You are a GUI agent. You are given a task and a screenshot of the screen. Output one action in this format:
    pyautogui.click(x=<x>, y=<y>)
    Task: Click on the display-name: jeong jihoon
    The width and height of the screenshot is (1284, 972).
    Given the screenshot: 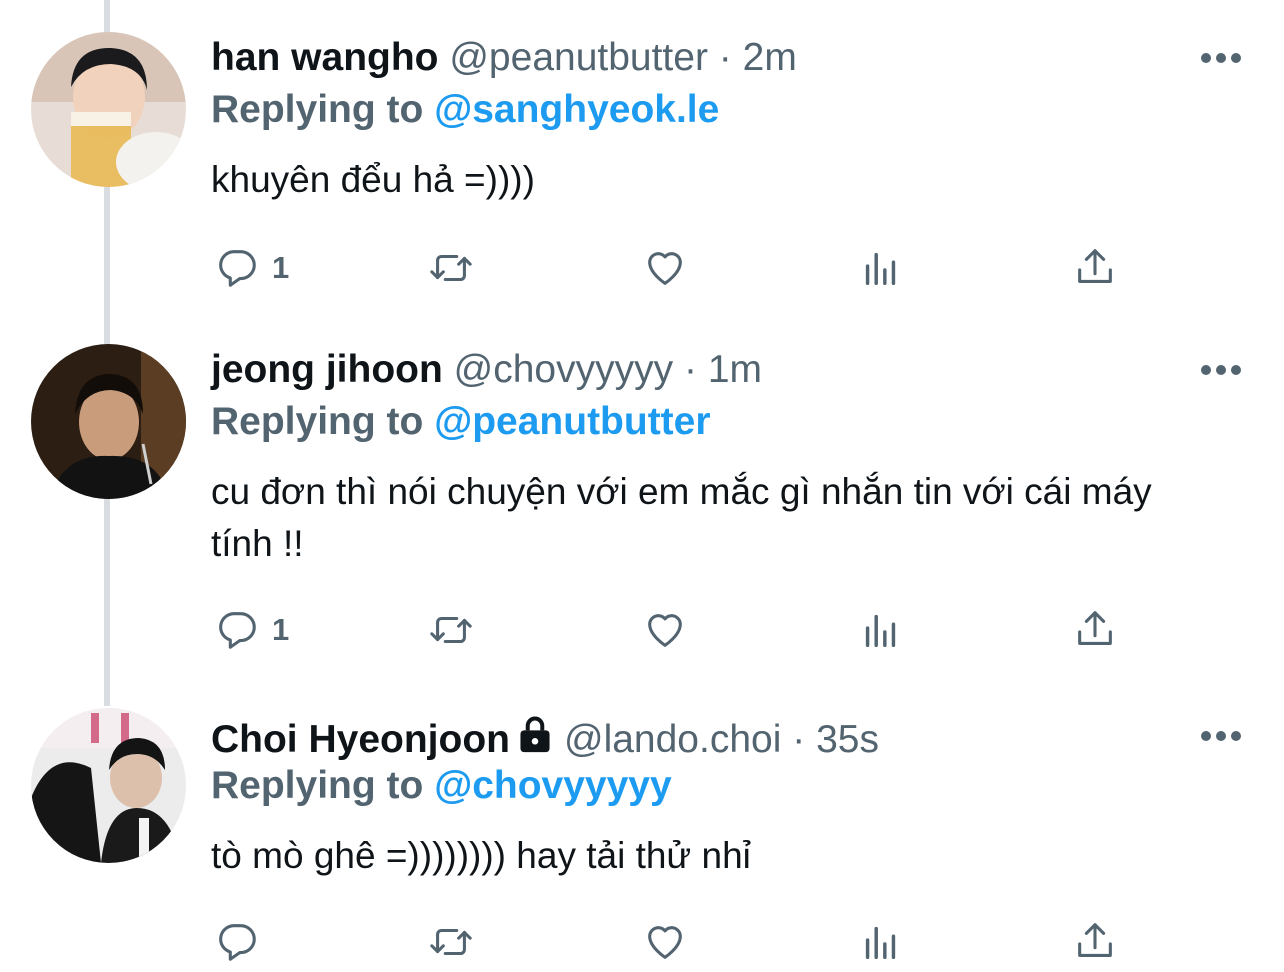 What is the action you would take?
    pyautogui.click(x=327, y=369)
    